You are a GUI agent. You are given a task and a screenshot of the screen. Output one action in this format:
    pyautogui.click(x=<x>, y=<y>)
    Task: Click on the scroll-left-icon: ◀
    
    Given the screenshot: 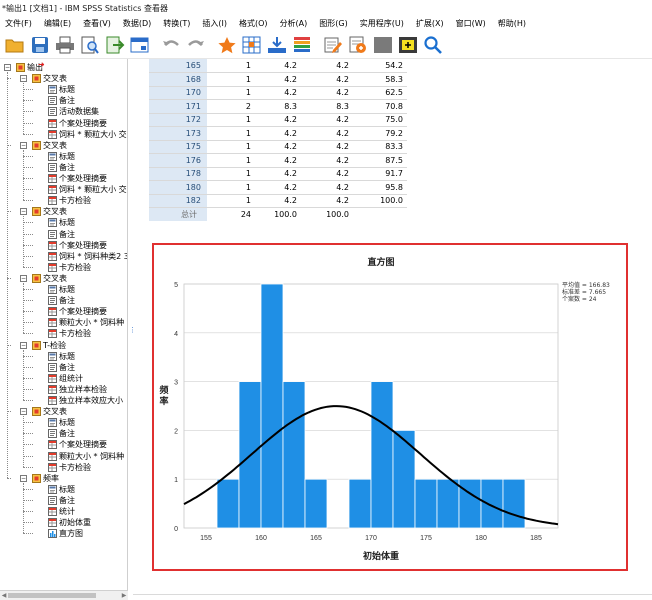 What is the action you would take?
    pyautogui.click(x=4, y=595)
    